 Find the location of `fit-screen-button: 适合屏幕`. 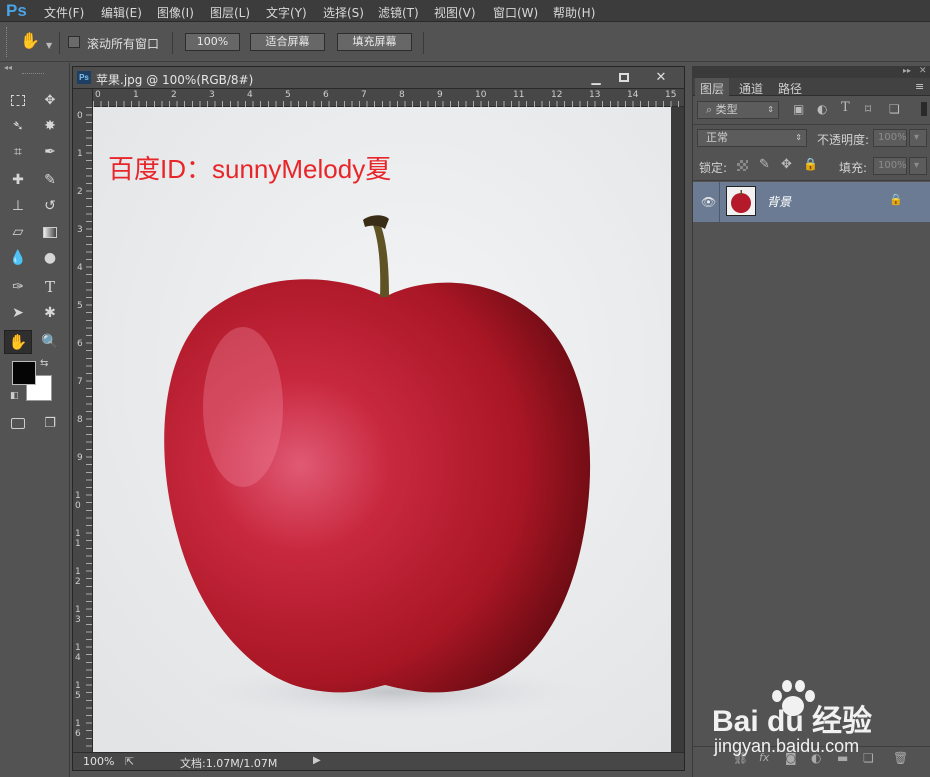

fit-screen-button: 适合屏幕 is located at coordinates (287, 42).